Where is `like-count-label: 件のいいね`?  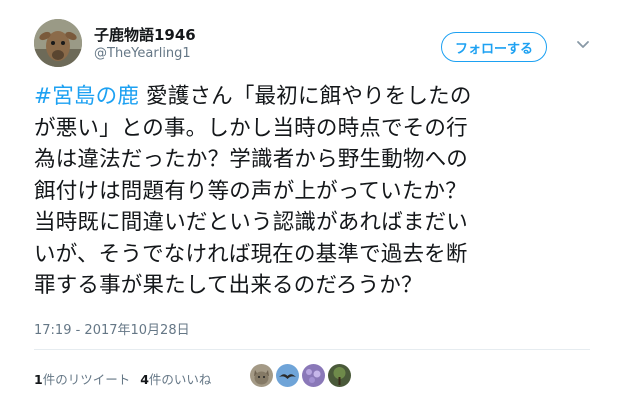
like-count-label: 件のいいね is located at coordinates (180, 379).